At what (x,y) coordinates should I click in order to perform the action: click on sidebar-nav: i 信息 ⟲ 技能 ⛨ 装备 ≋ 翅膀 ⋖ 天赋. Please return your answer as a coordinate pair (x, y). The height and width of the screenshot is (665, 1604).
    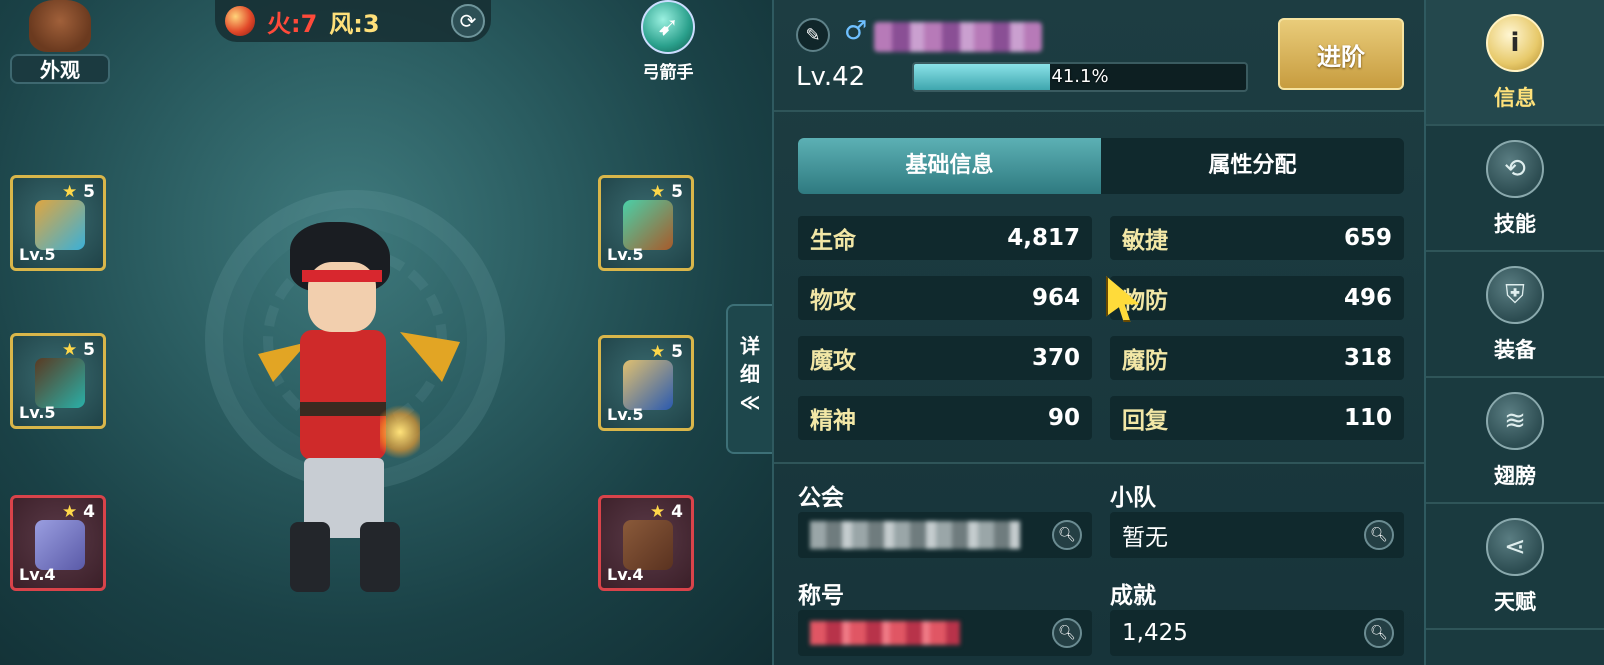
    Looking at the image, I should click on (1514, 332).